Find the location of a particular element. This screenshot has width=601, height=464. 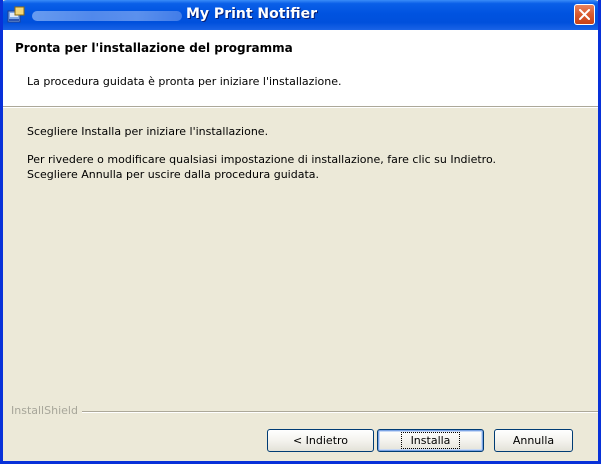

header-separator is located at coordinates (300, 107).